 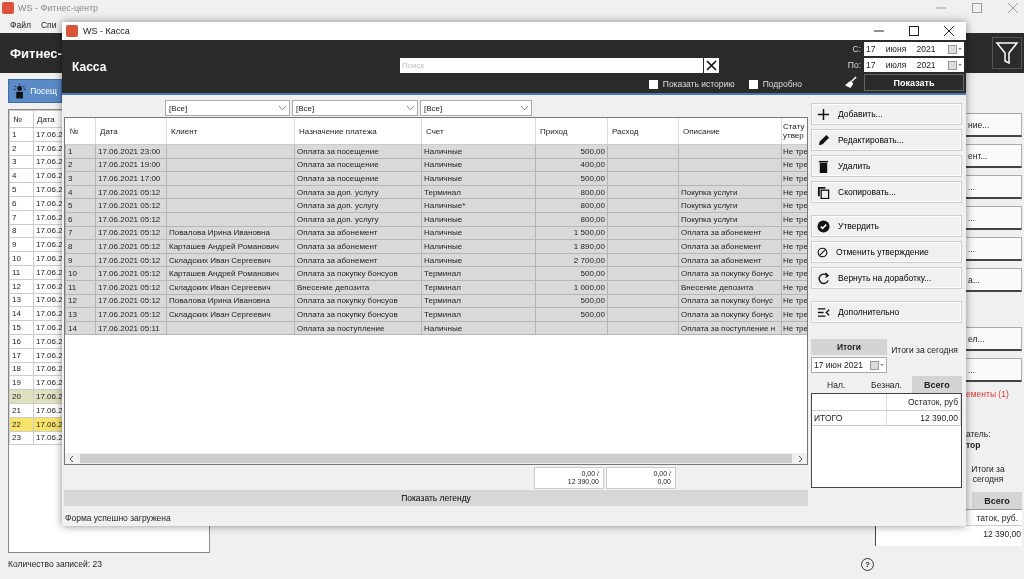 I want to click on action-button: Дополнительно, so click(x=886, y=312).